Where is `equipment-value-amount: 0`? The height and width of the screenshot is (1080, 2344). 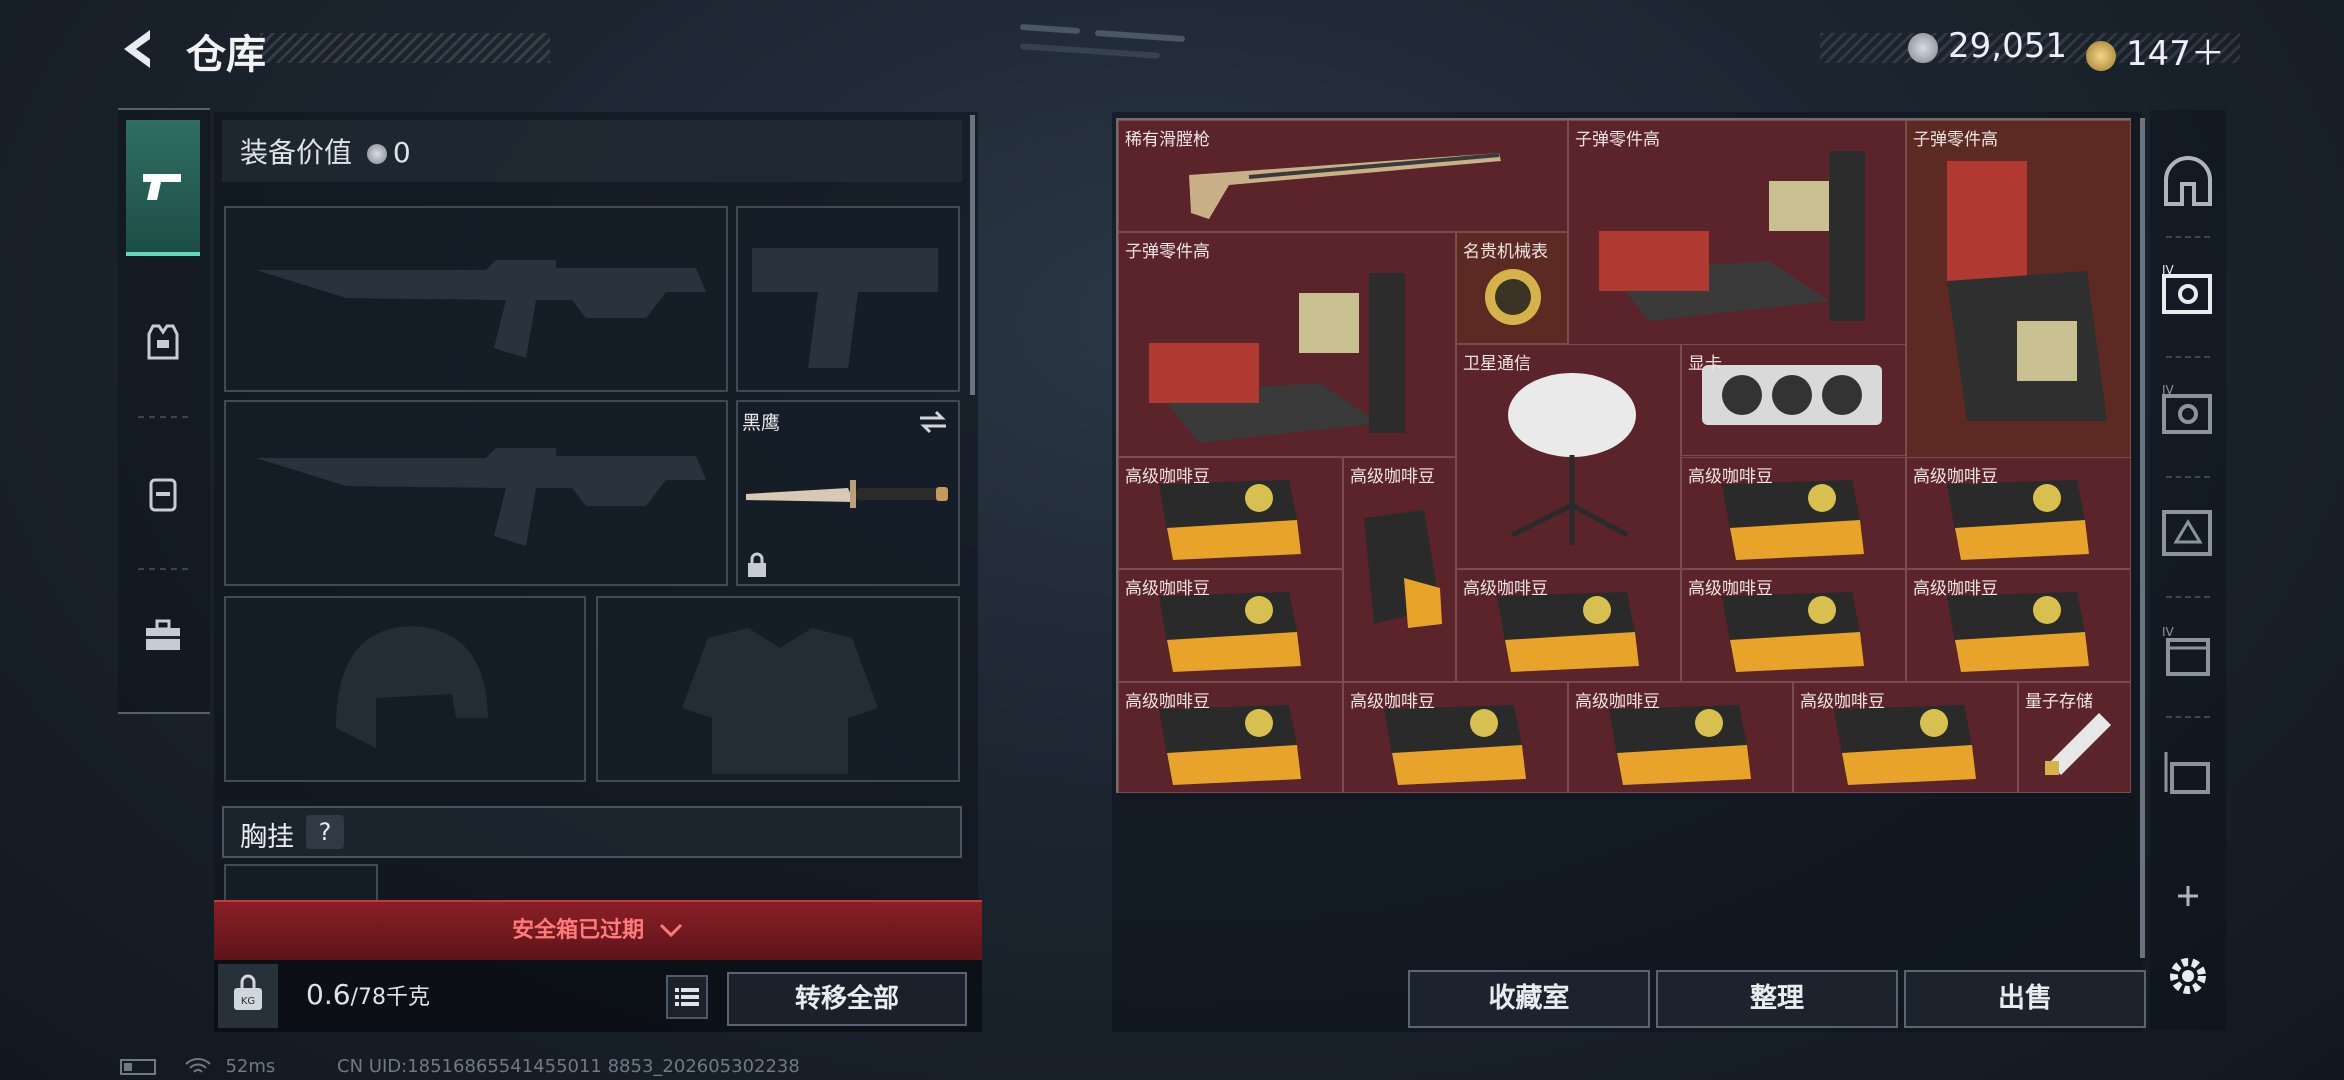
equipment-value-amount: 0 is located at coordinates (401, 152).